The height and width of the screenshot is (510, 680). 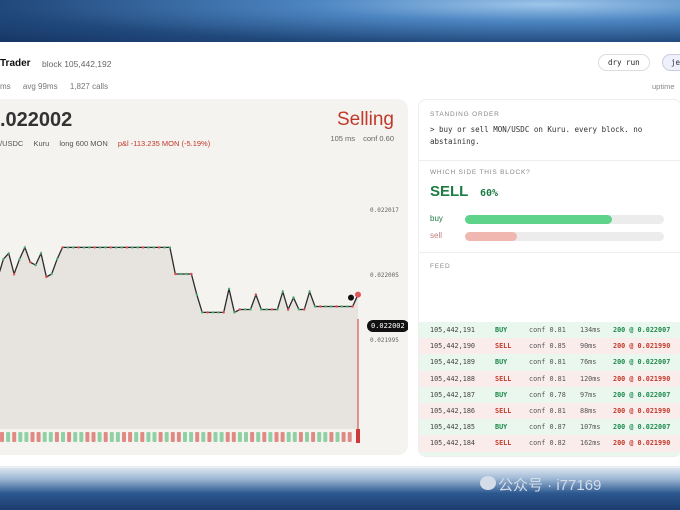 What do you see at coordinates (588, 362) in the screenshot?
I see `feed-latency: 76ms` at bounding box center [588, 362].